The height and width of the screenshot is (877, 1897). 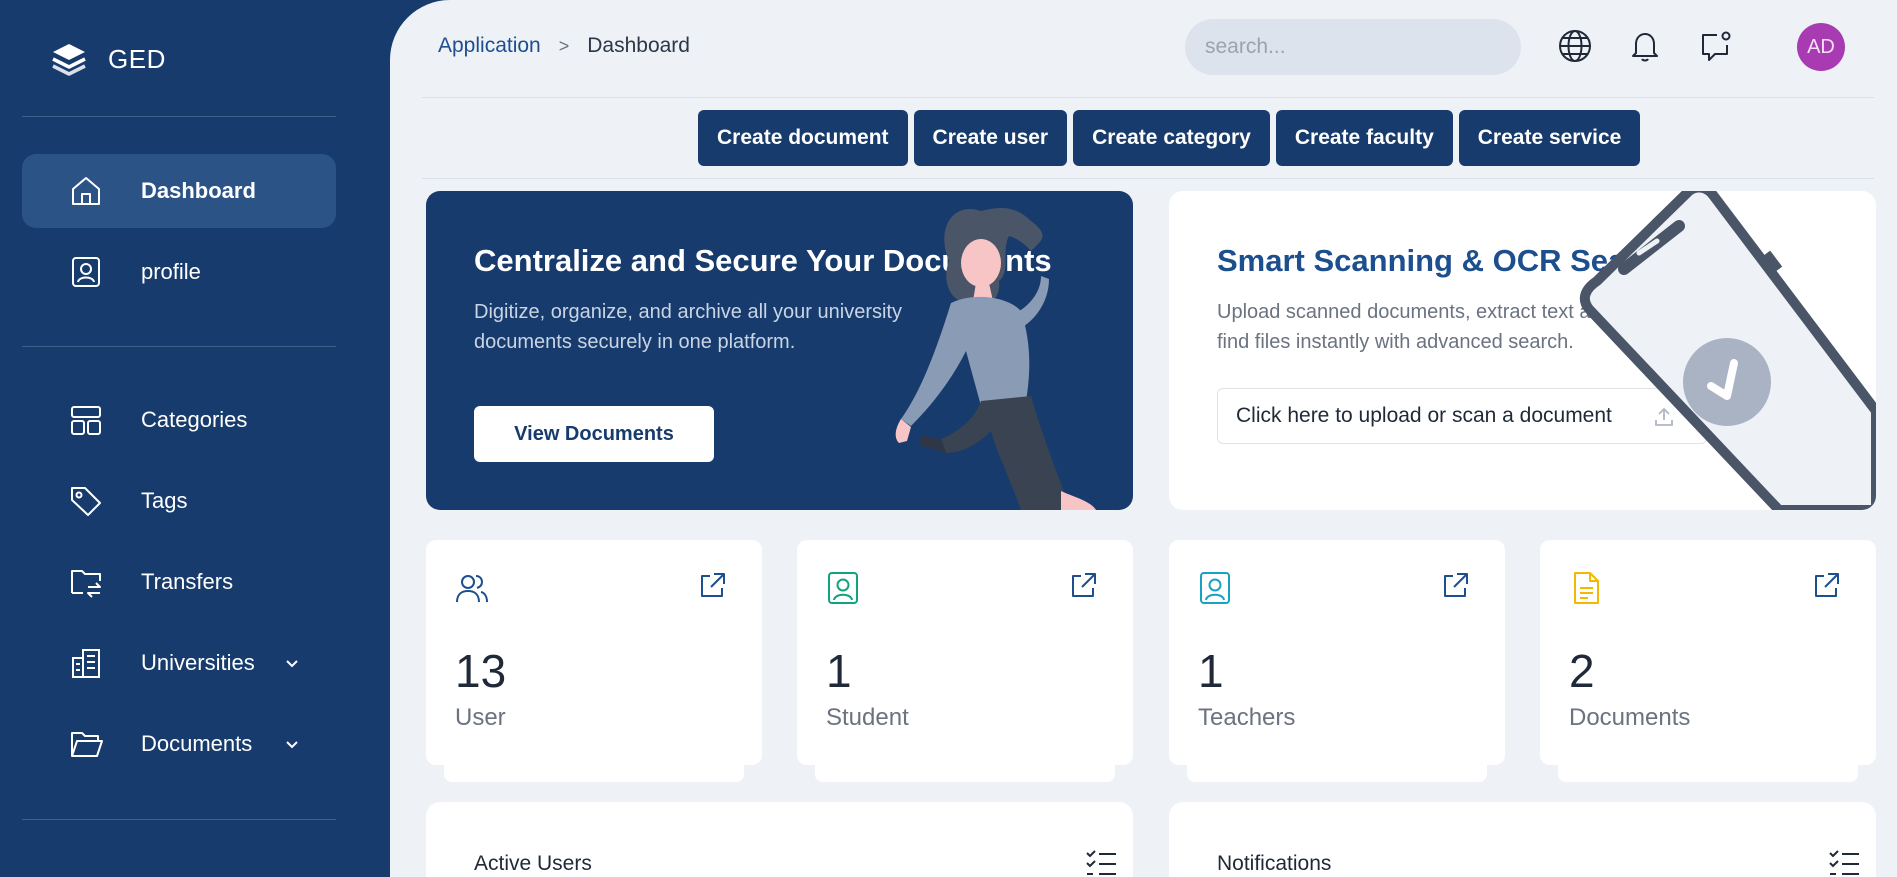 What do you see at coordinates (1148, 97) in the screenshot?
I see `header-divider` at bounding box center [1148, 97].